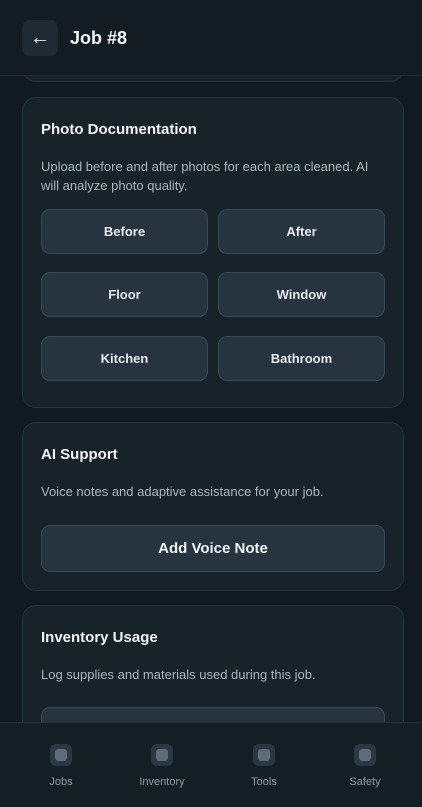 This screenshot has width=422, height=807. What do you see at coordinates (119, 129) in the screenshot?
I see `photo-card-title: Photo Documentation` at bounding box center [119, 129].